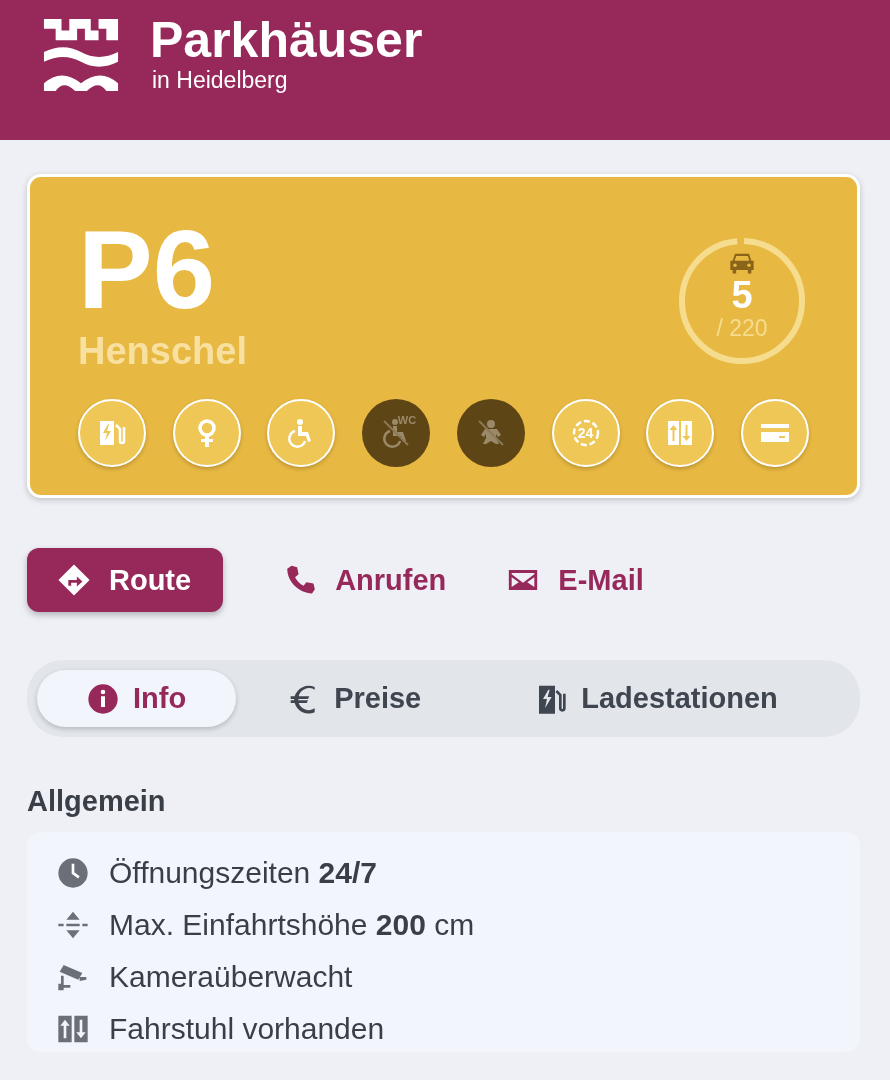  What do you see at coordinates (396, 433) in the screenshot?
I see `wheelchair-toilet-icon: WC` at bounding box center [396, 433].